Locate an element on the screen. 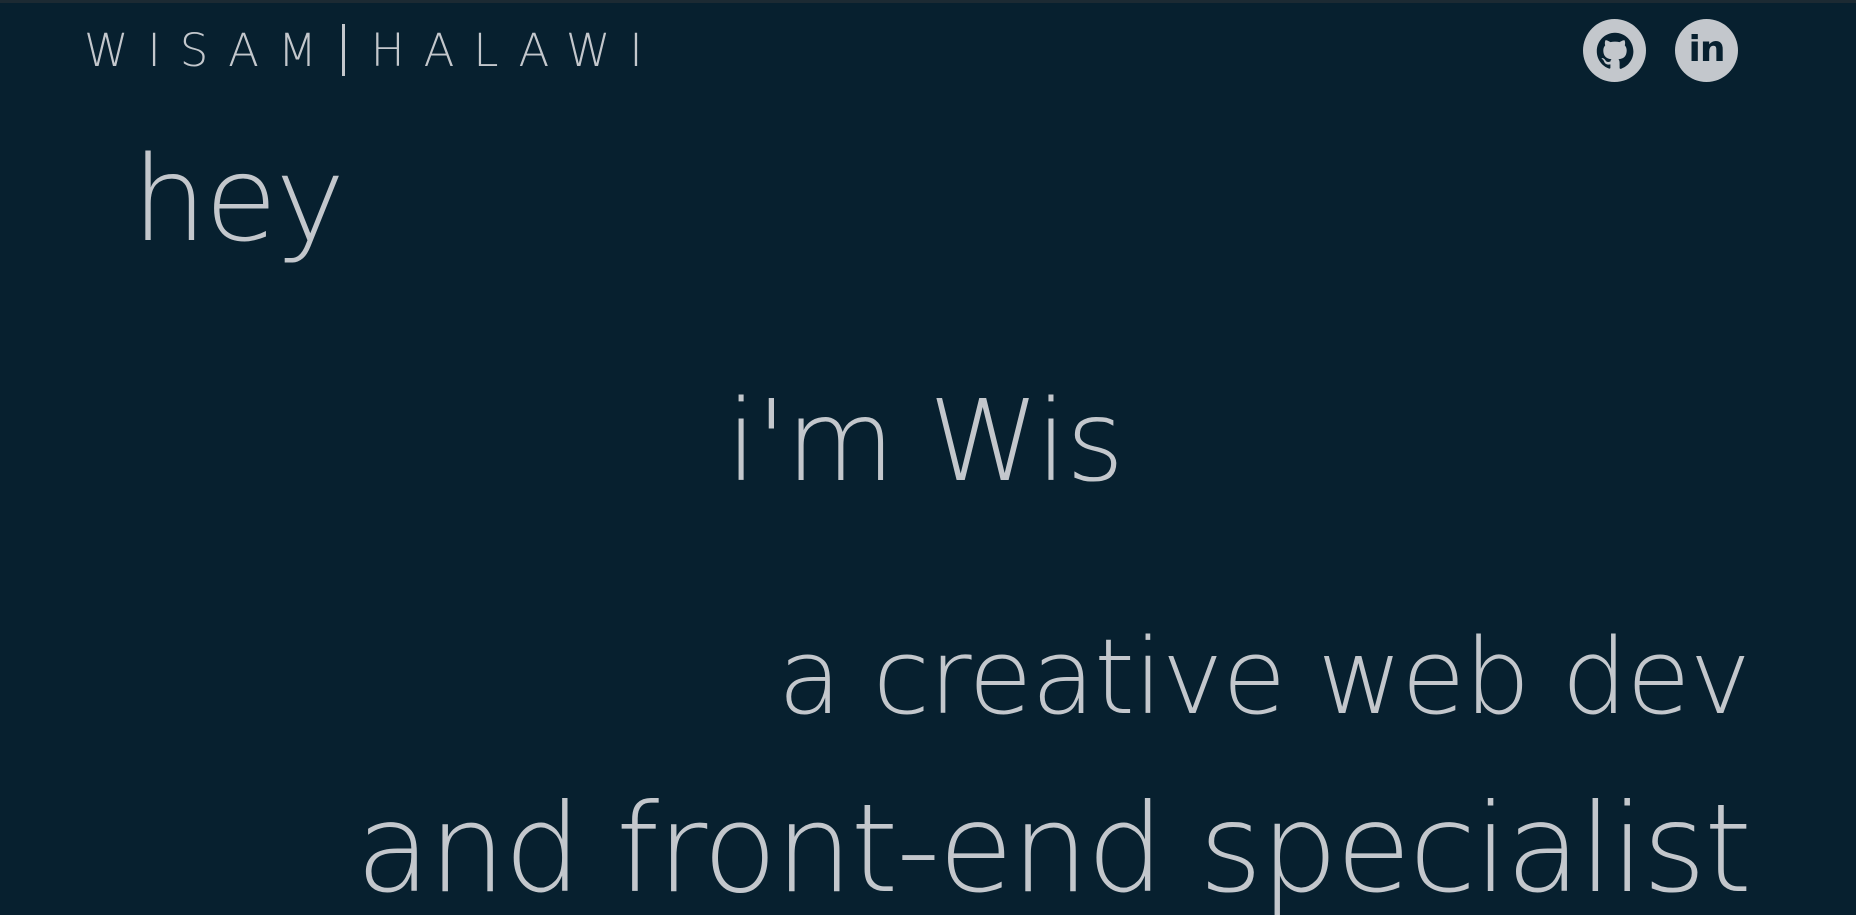 Image resolution: width=1856 pixels, height=915 pixels. github-icon is located at coordinates (1614, 50).